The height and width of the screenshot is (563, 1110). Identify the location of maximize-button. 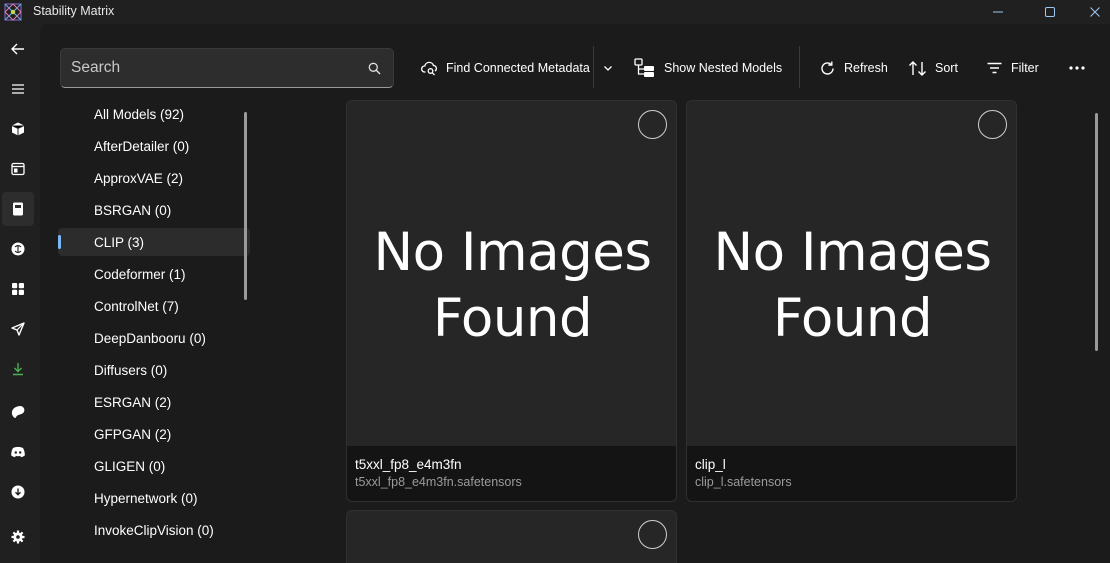
(1050, 12).